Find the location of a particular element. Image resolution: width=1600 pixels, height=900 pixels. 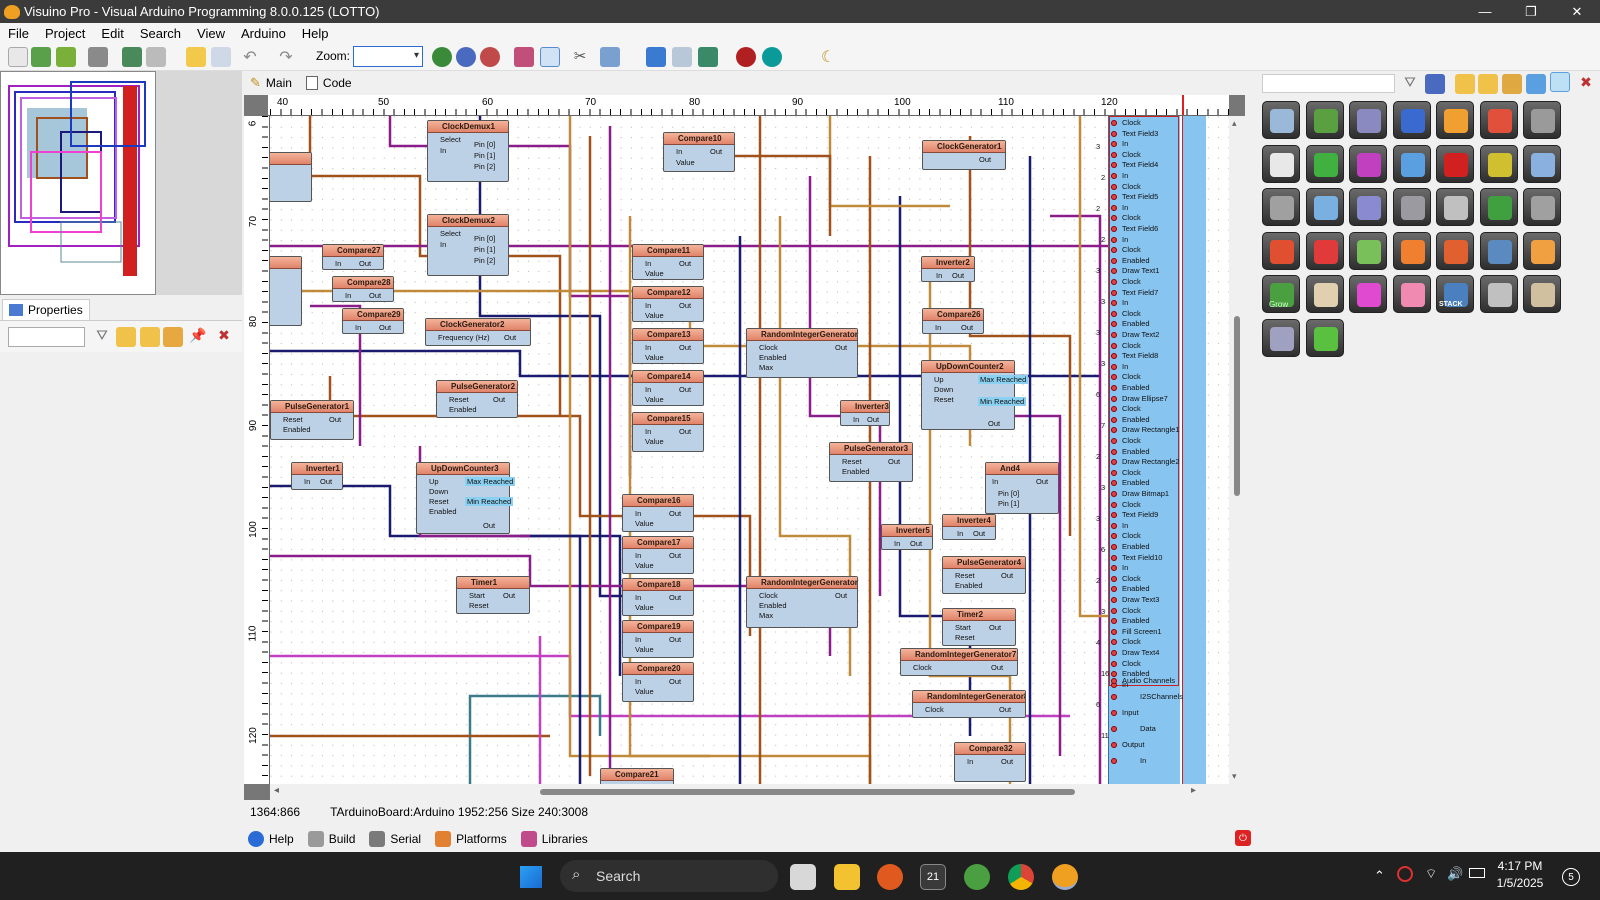

grid-icon is located at coordinates (221, 57).